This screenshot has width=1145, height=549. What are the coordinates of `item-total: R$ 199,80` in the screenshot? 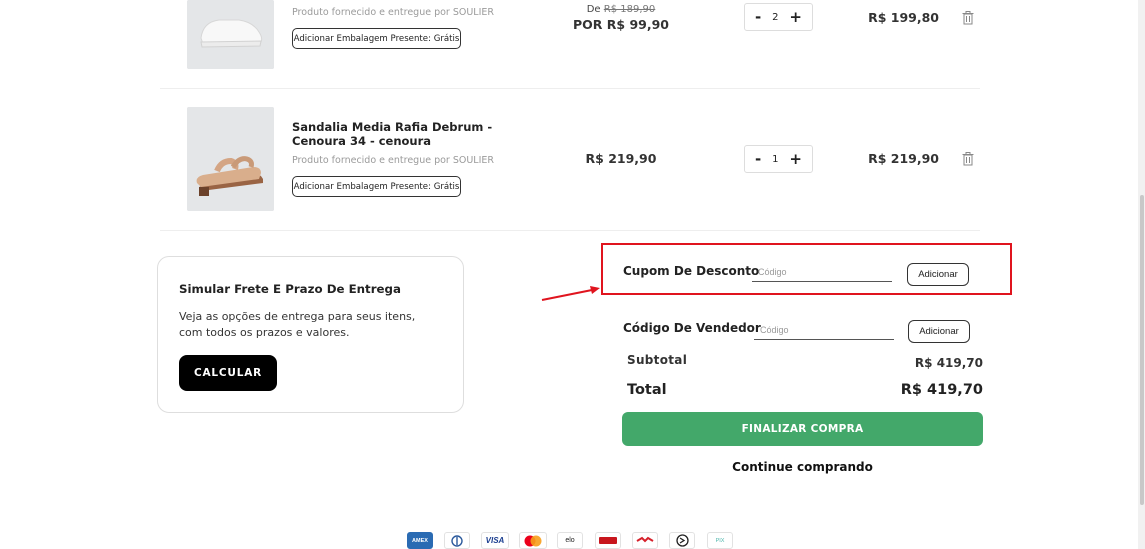 It's located at (903, 17).